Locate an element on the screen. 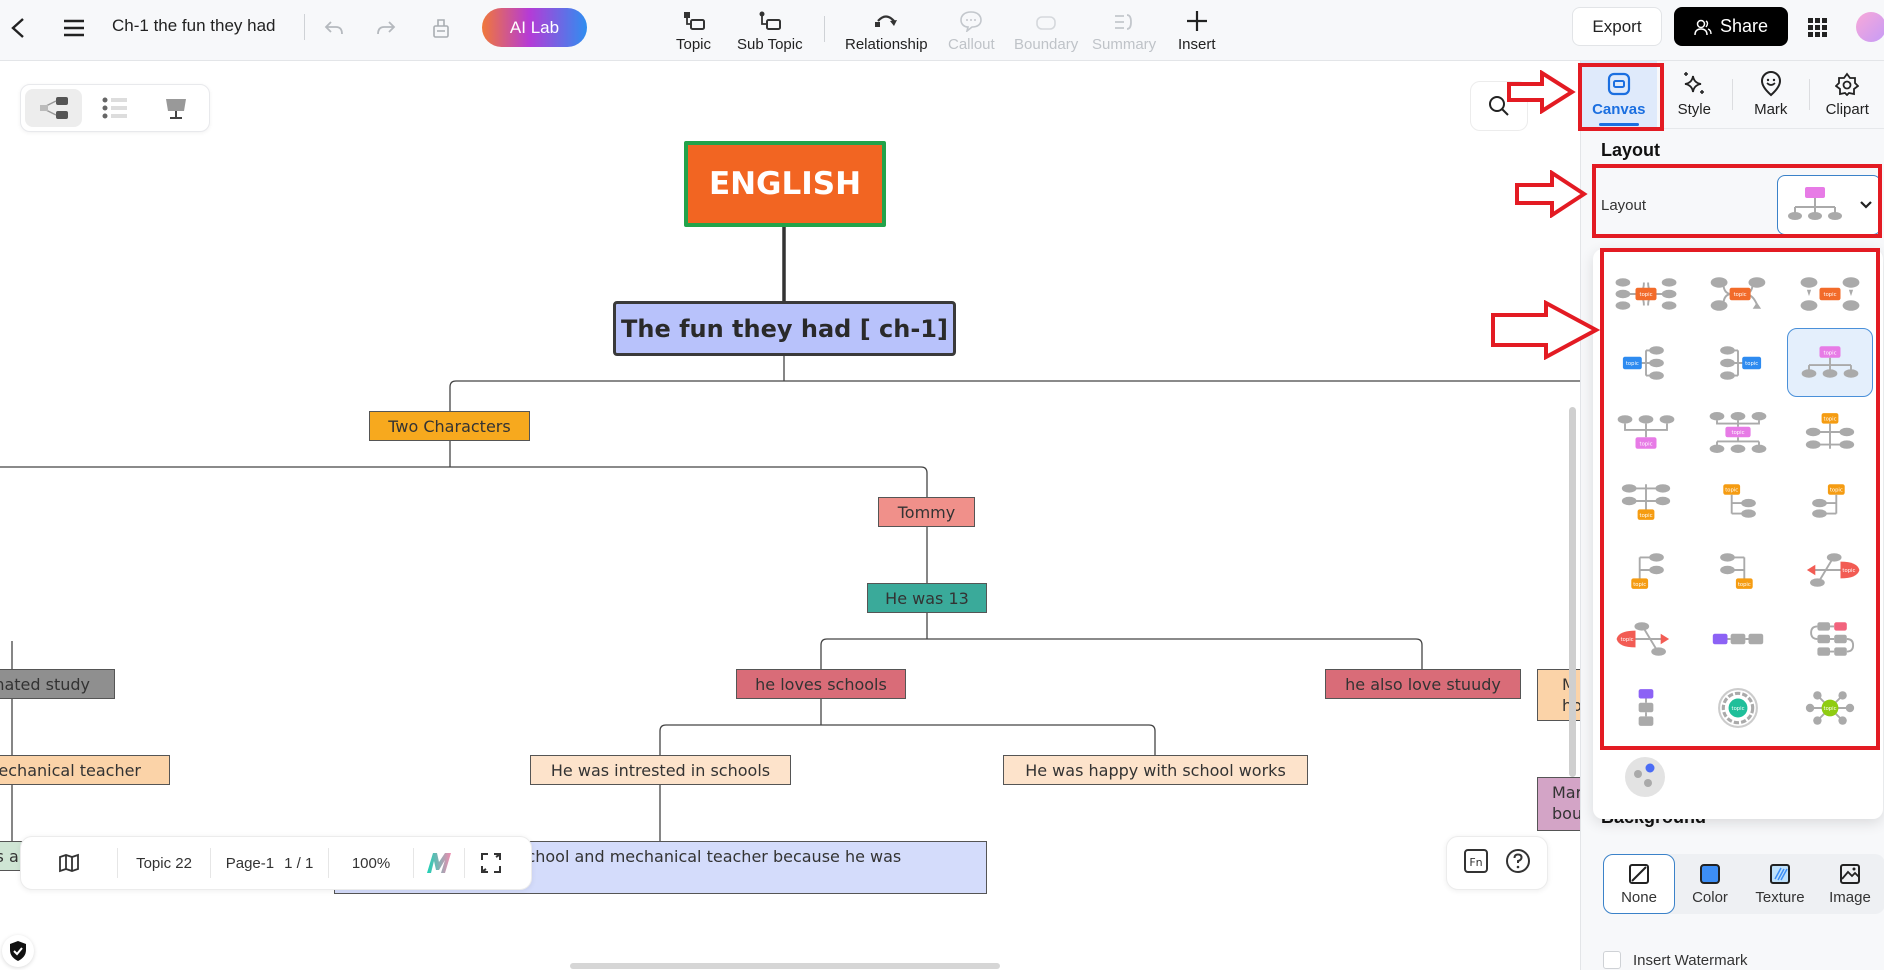  relationship-tool: Relationship is located at coordinates (886, 28).